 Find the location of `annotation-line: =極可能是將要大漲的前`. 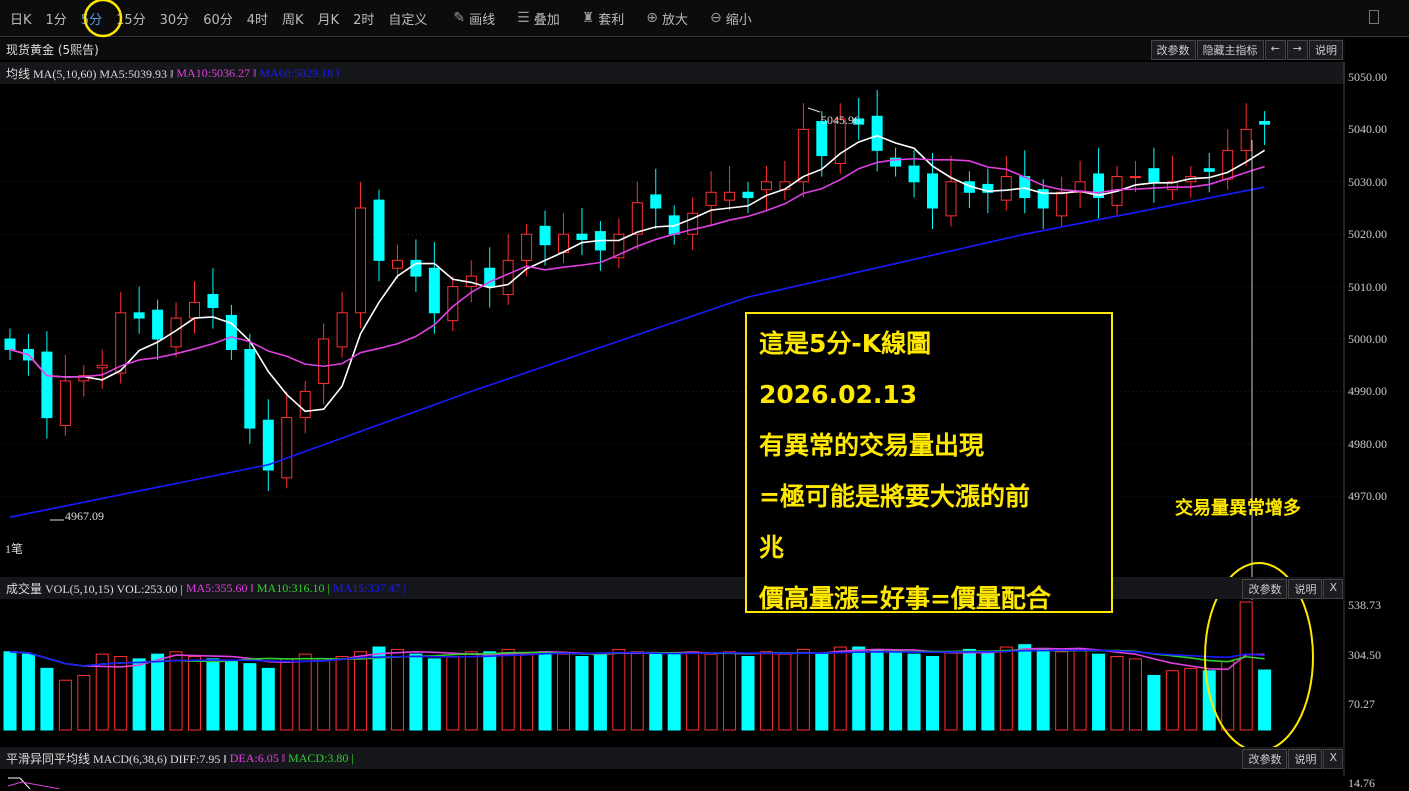

annotation-line: =極可能是將要大漲的前 is located at coordinates (894, 496).